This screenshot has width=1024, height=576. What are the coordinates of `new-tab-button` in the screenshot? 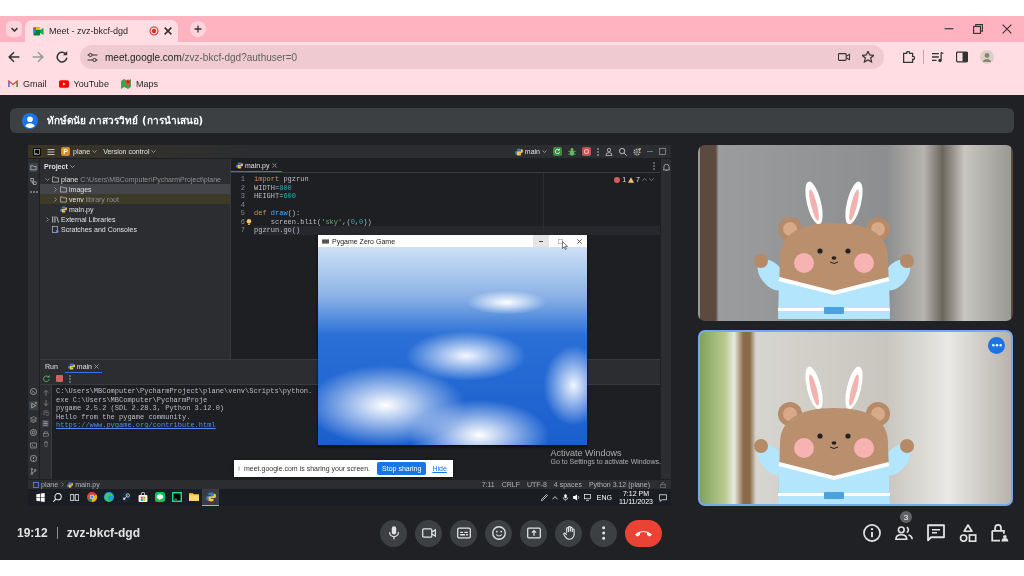 It's located at (198, 29).